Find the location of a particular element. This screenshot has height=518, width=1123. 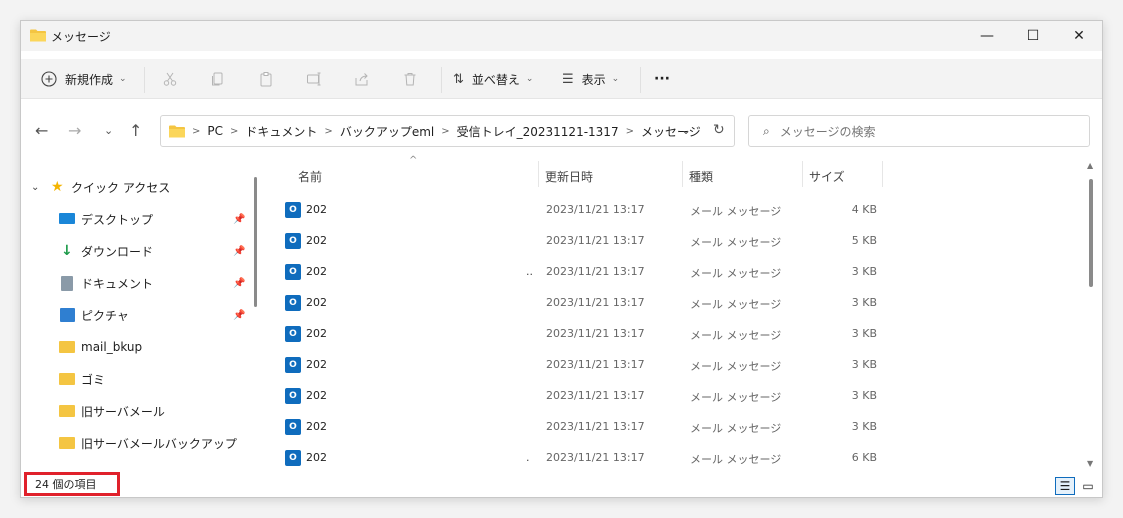

rename-icon is located at coordinates (314, 79).